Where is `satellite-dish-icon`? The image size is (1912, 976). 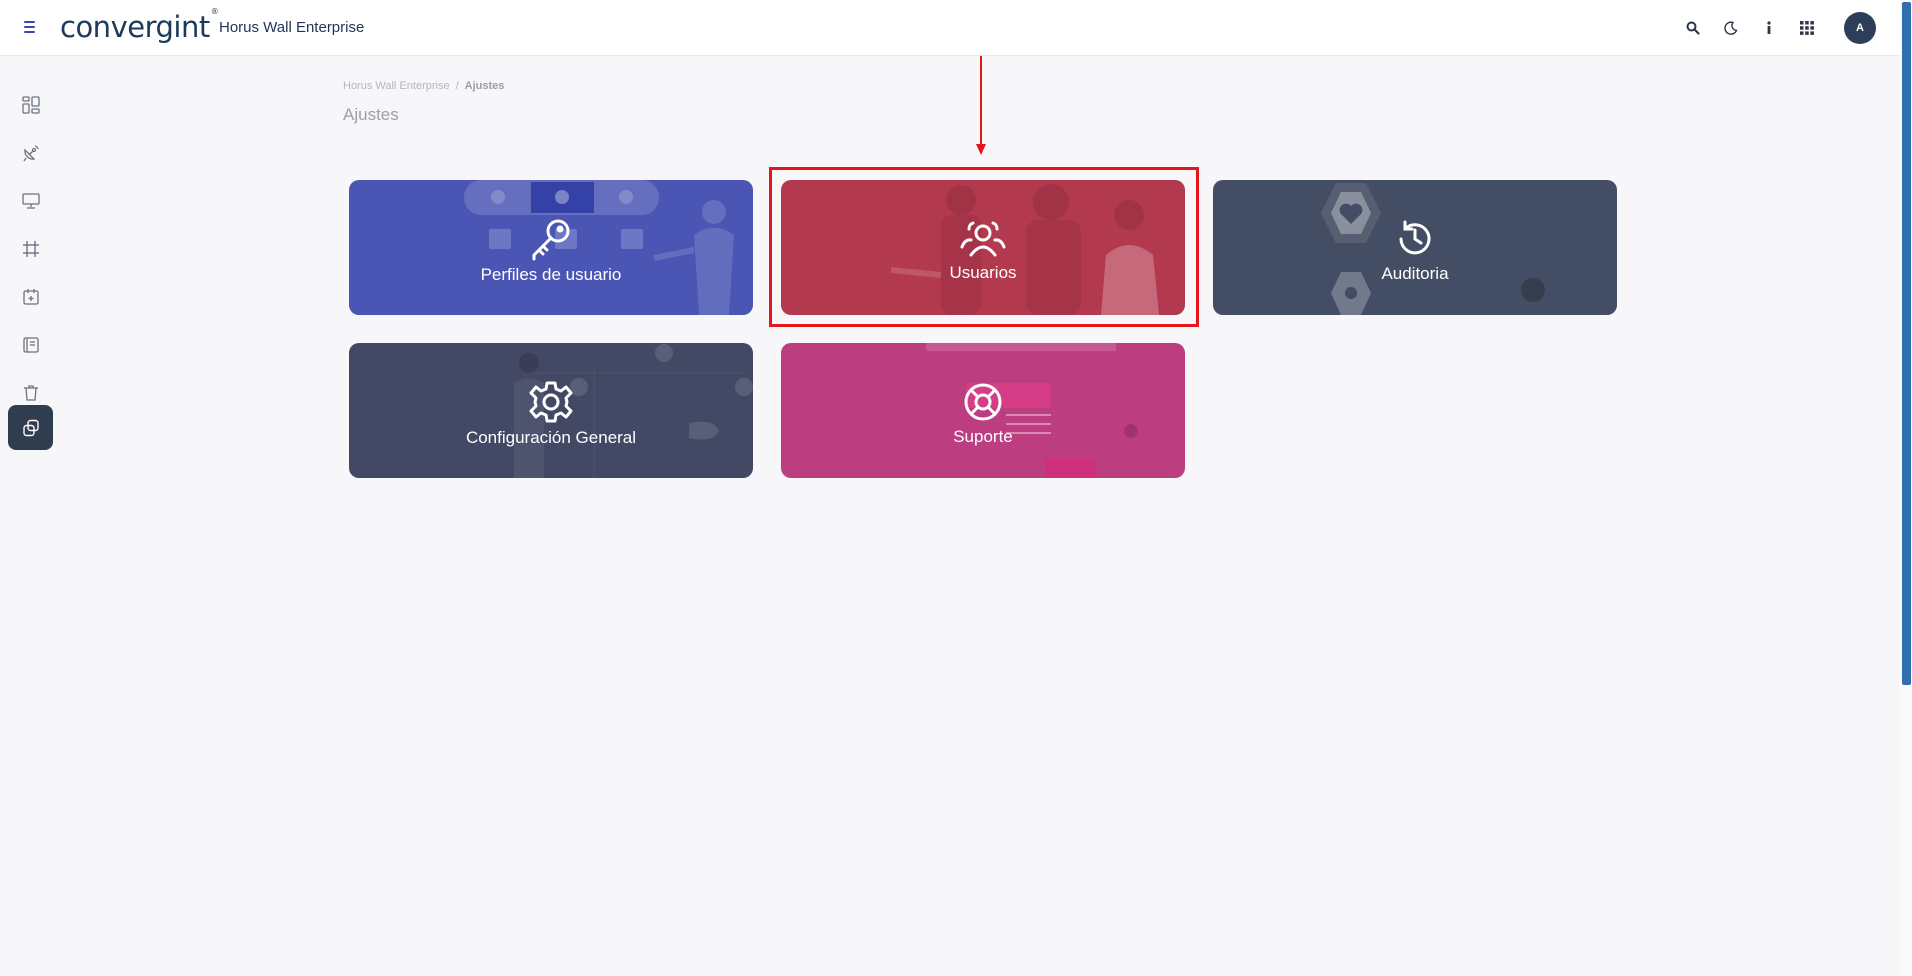 satellite-dish-icon is located at coordinates (30, 152).